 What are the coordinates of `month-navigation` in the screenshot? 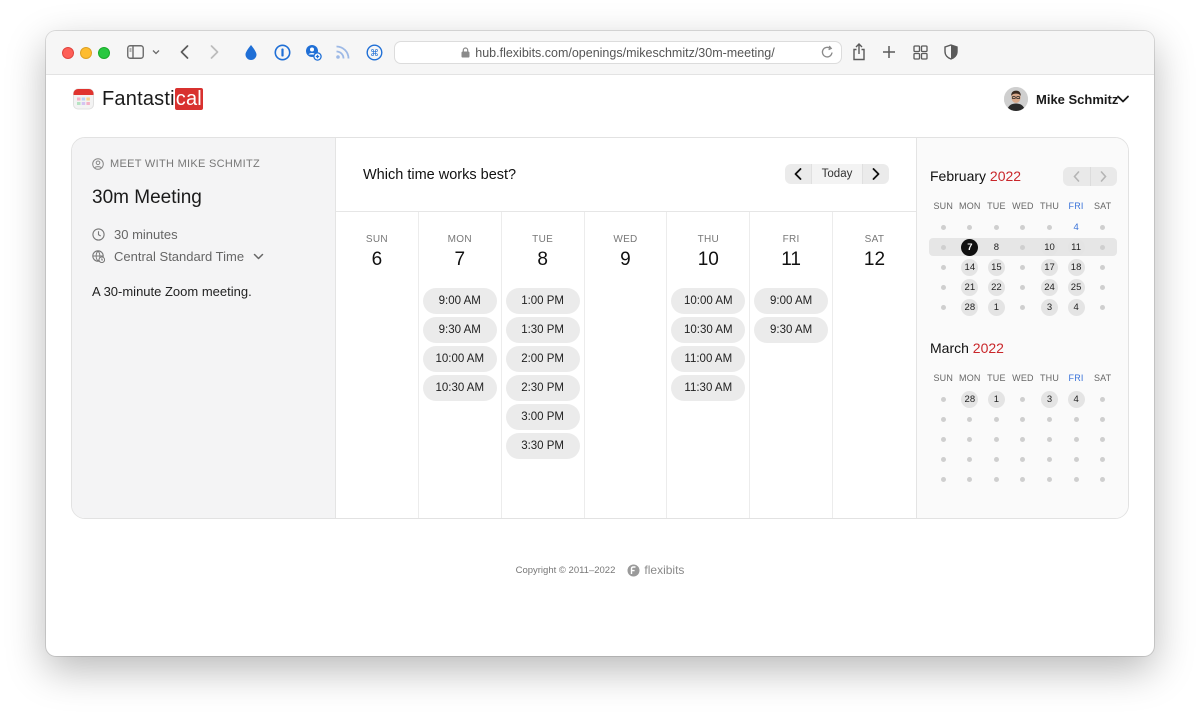 It's located at (1090, 176).